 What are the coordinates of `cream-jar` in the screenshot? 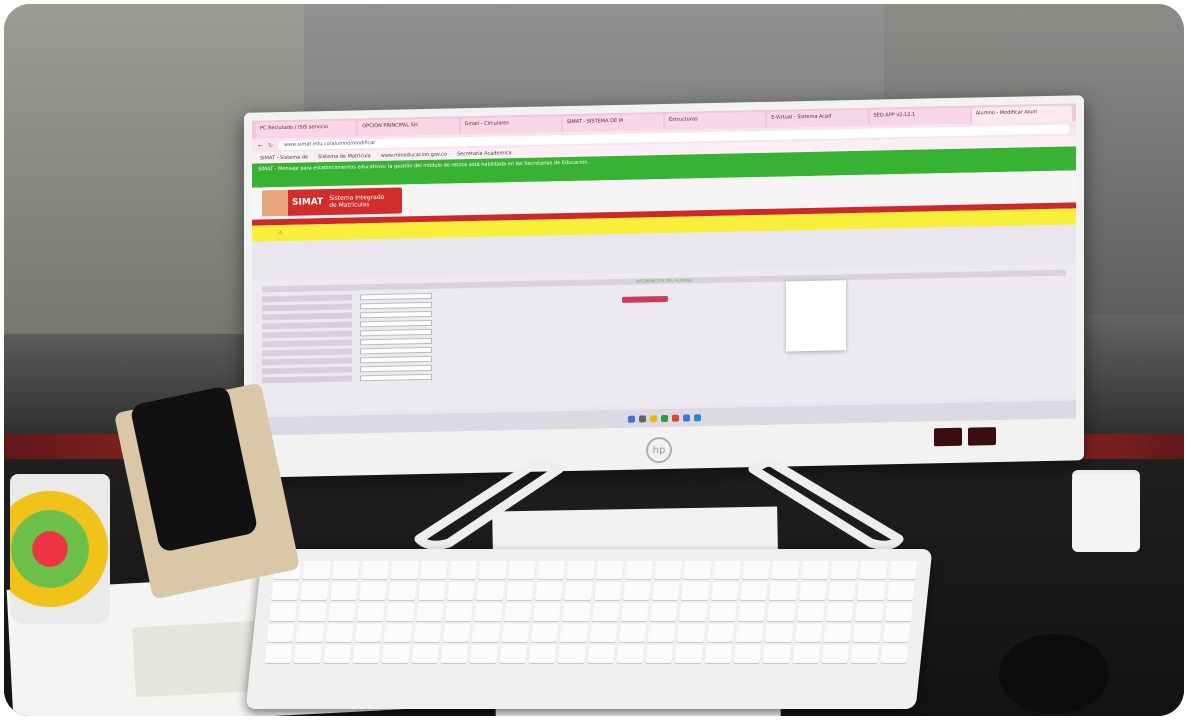 It's located at (1106, 513).